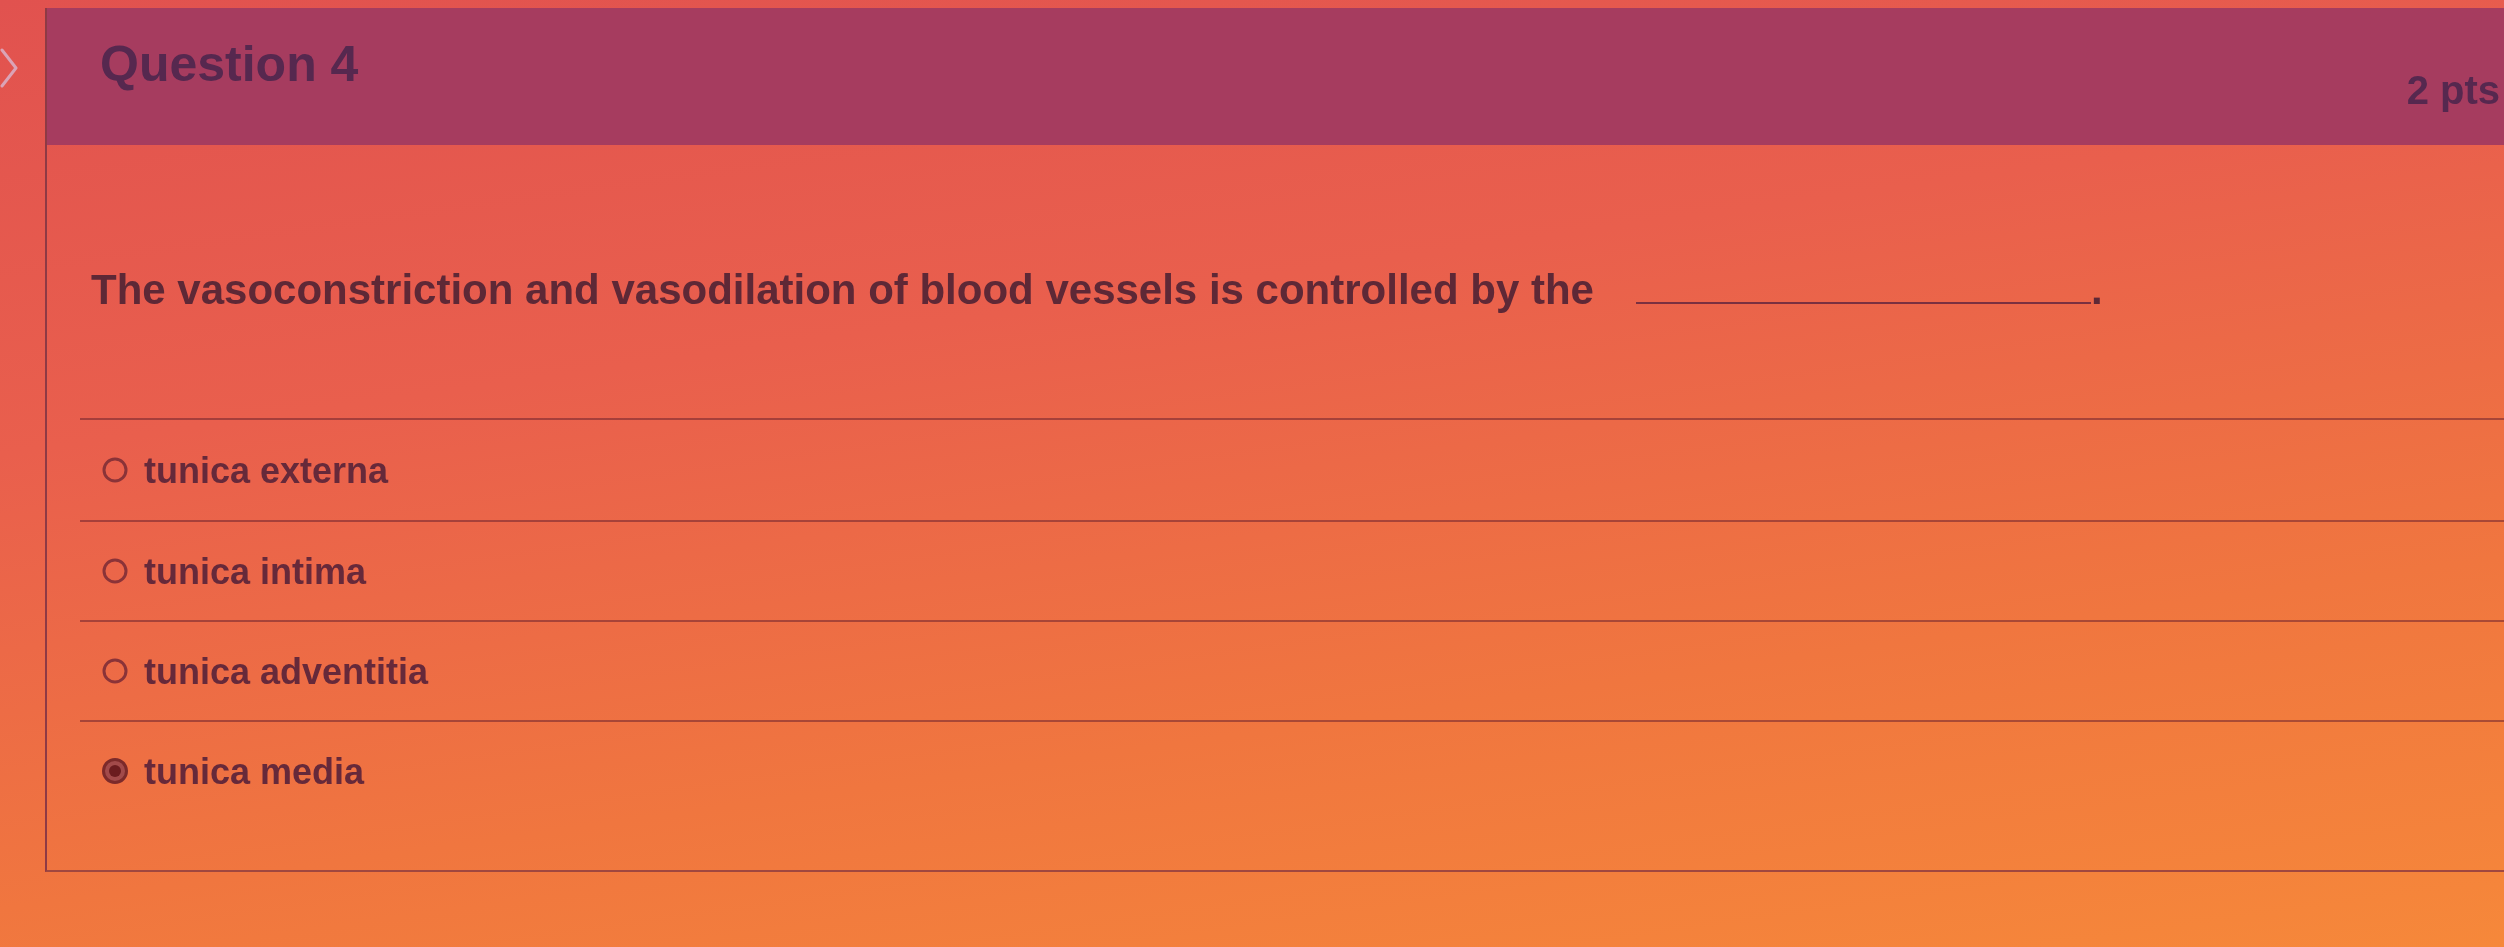 The image size is (2504, 947). I want to click on question-text: The vasoconstriction and vasodilation of blood vessels is controlled by the, so click(842, 290).